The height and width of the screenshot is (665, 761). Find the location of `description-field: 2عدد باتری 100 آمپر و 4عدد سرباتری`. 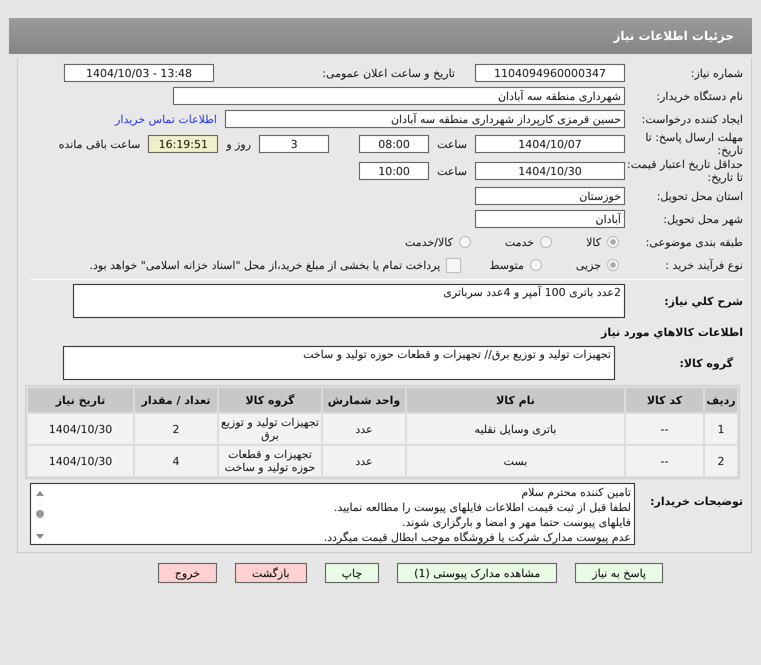

description-field: 2عدد باتری 100 آمپر و 4عدد سرباتری is located at coordinates (349, 301).